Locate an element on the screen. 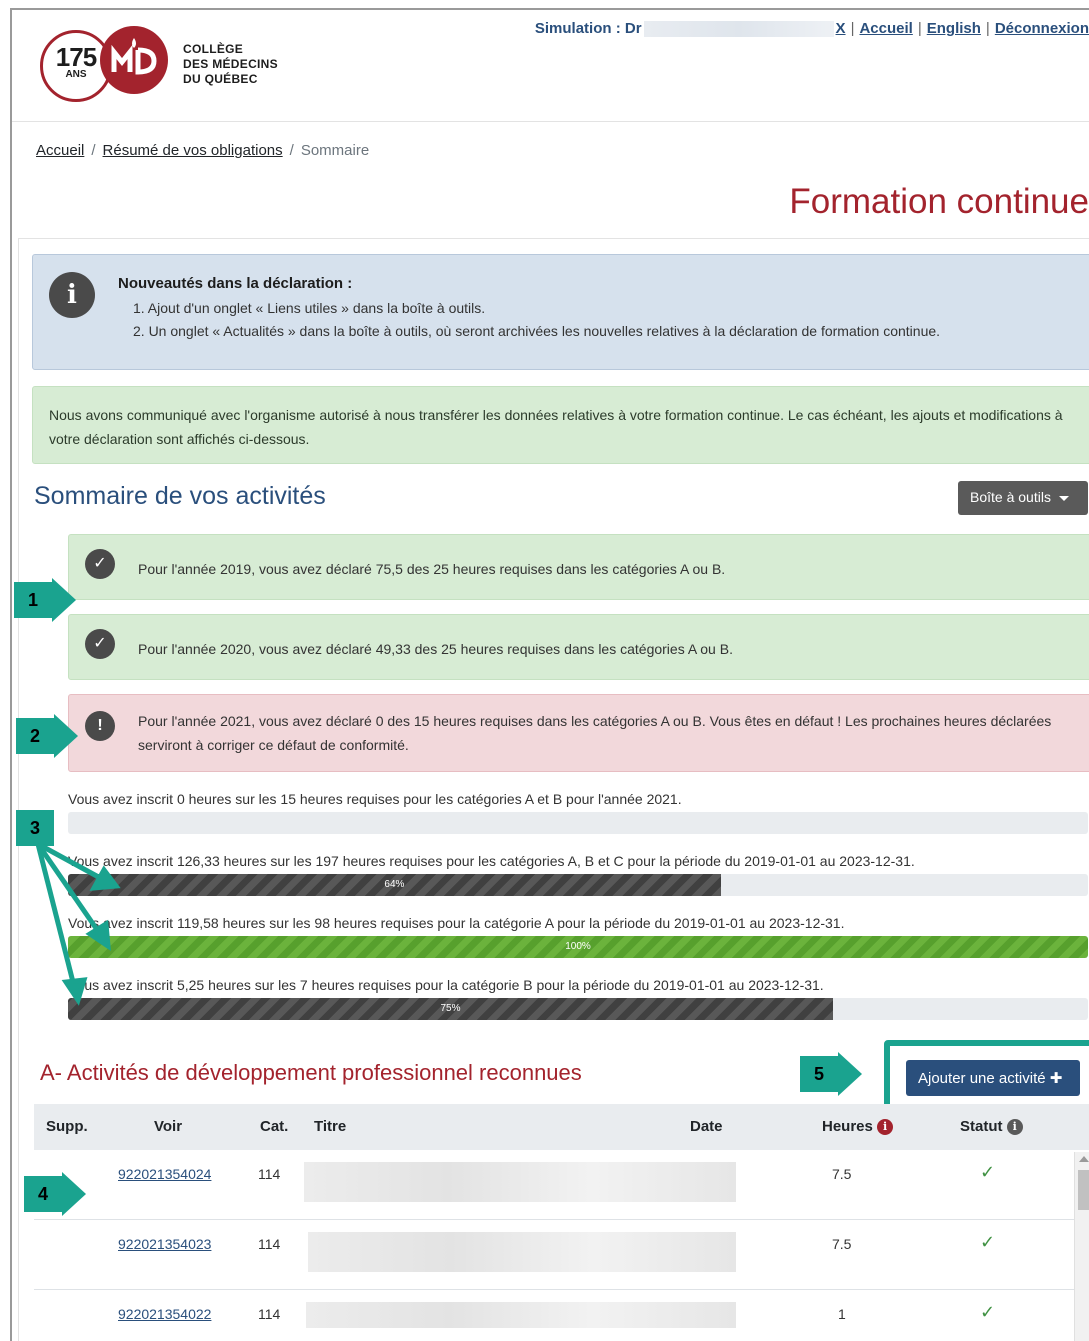 The image size is (1089, 1341). col-titre: Titre is located at coordinates (330, 1126).